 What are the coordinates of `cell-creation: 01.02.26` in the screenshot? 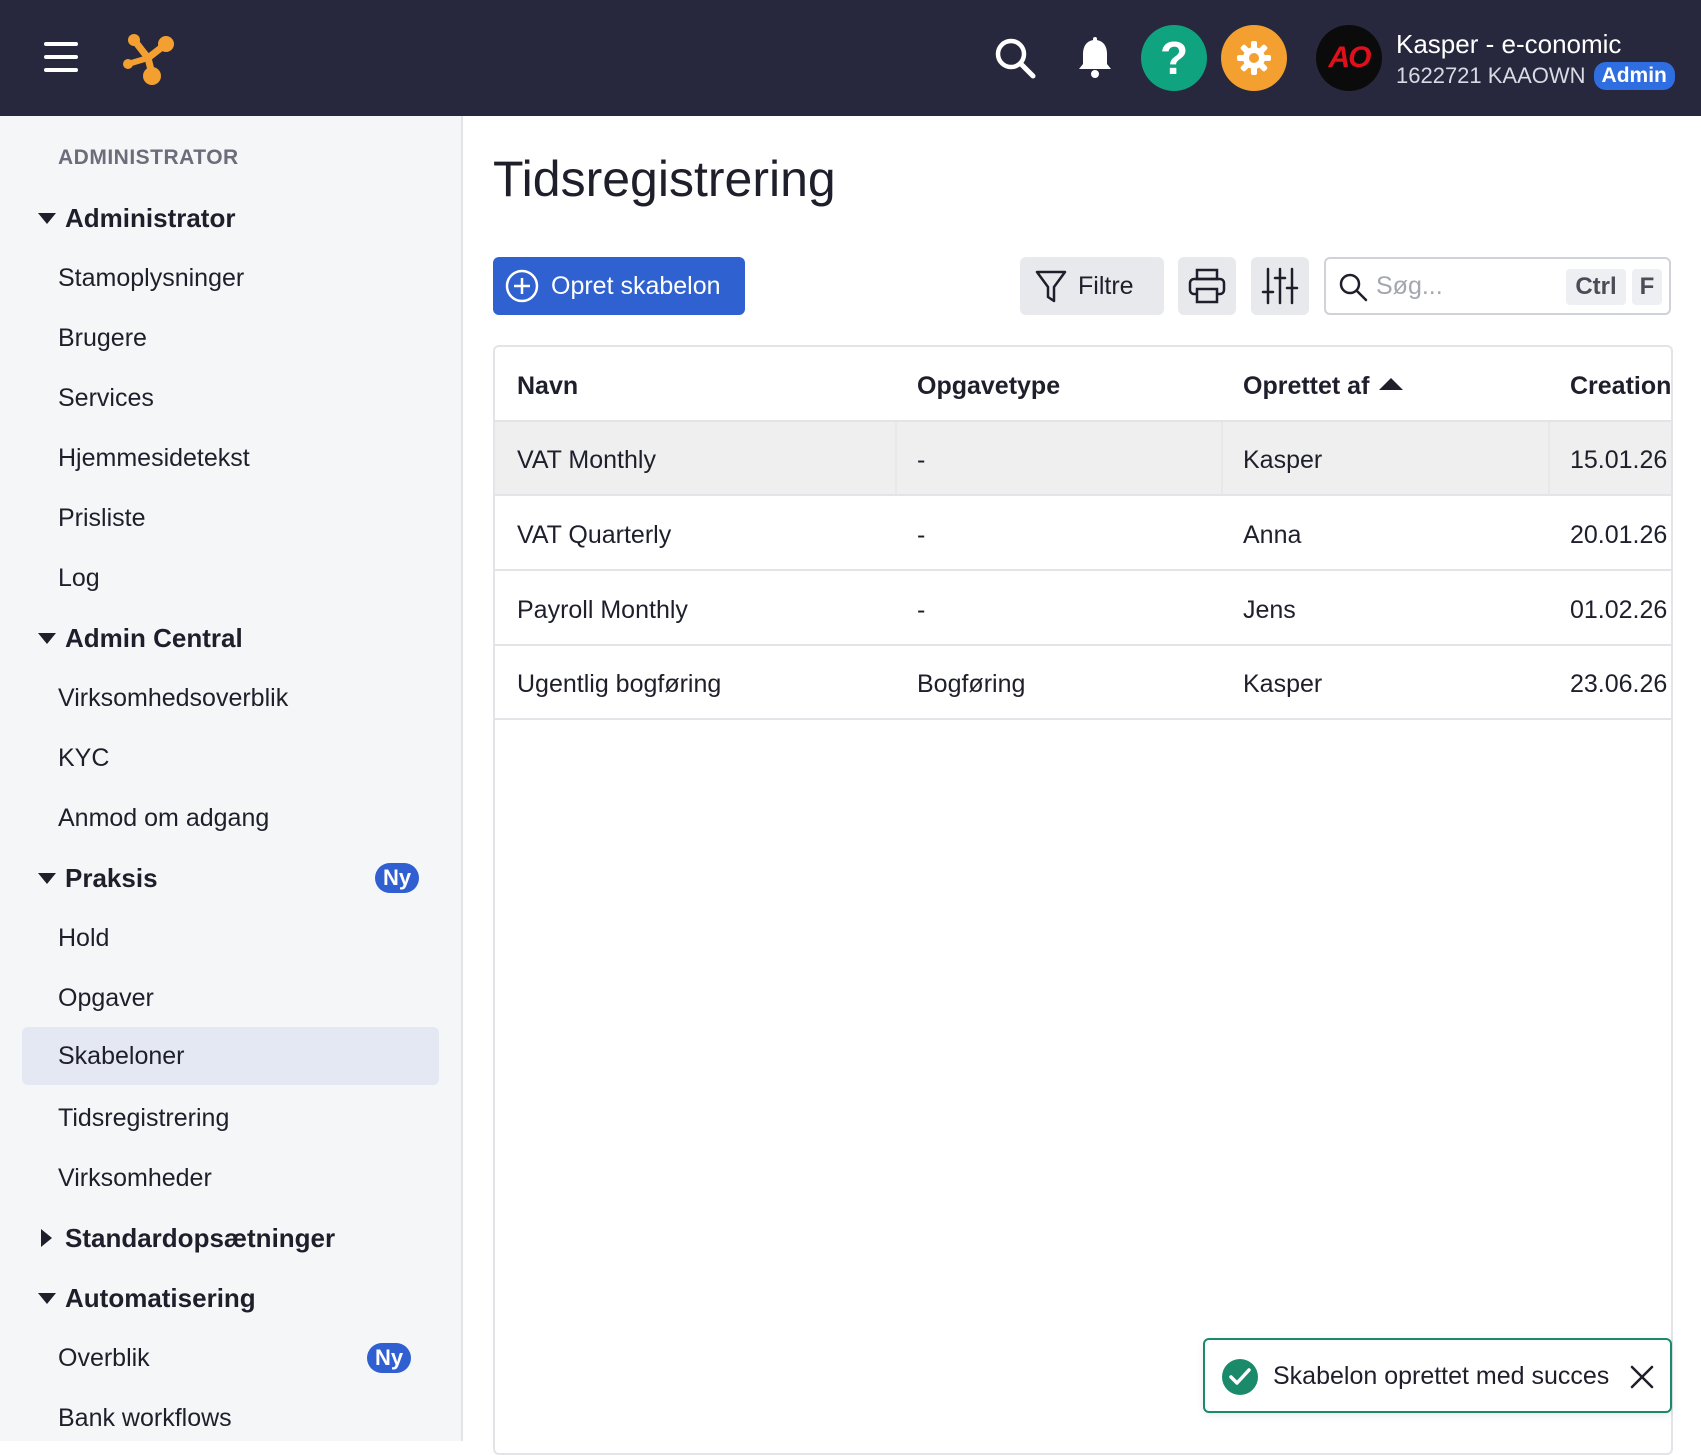 It's located at (1619, 610).